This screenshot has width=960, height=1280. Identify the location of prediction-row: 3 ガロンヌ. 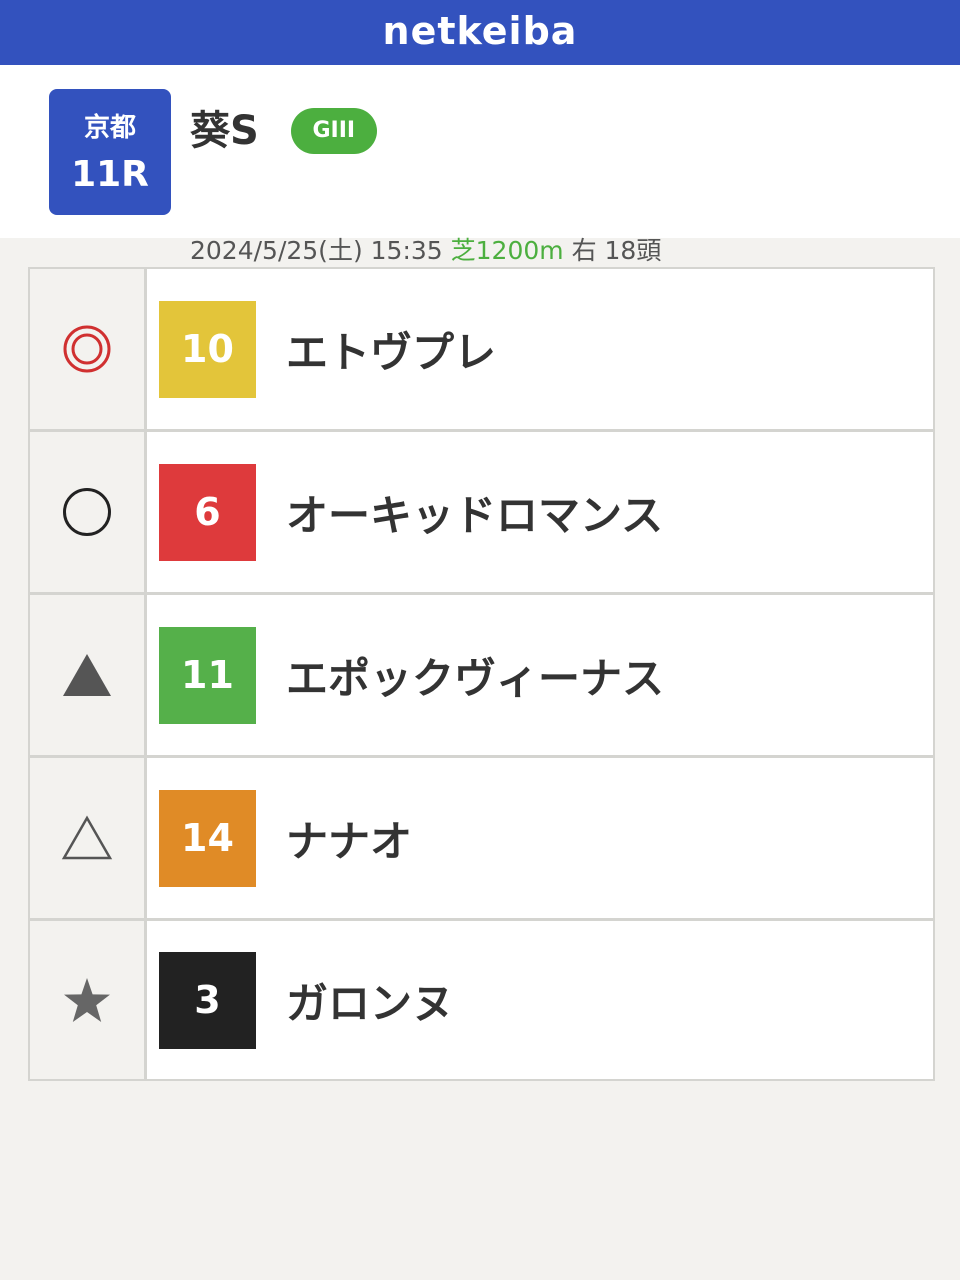
(481, 1000).